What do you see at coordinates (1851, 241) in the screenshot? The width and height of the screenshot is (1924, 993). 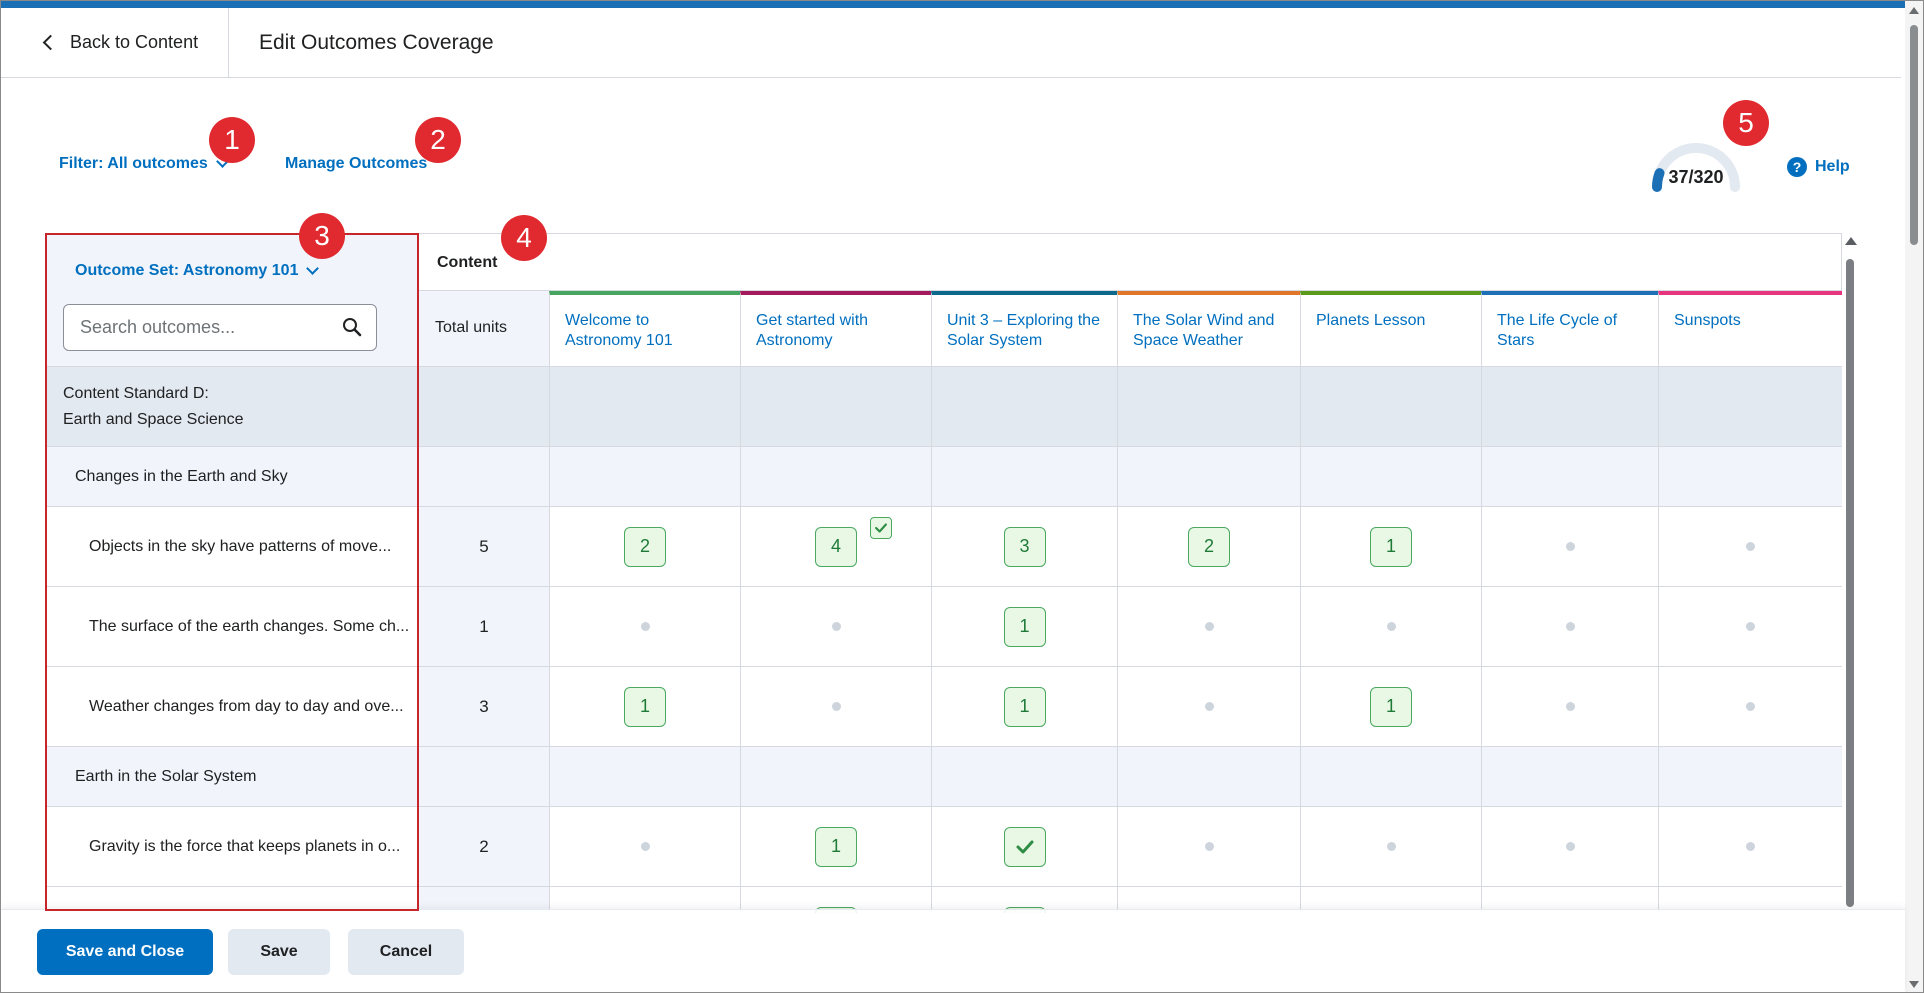 I see `scroll-up-icon` at bounding box center [1851, 241].